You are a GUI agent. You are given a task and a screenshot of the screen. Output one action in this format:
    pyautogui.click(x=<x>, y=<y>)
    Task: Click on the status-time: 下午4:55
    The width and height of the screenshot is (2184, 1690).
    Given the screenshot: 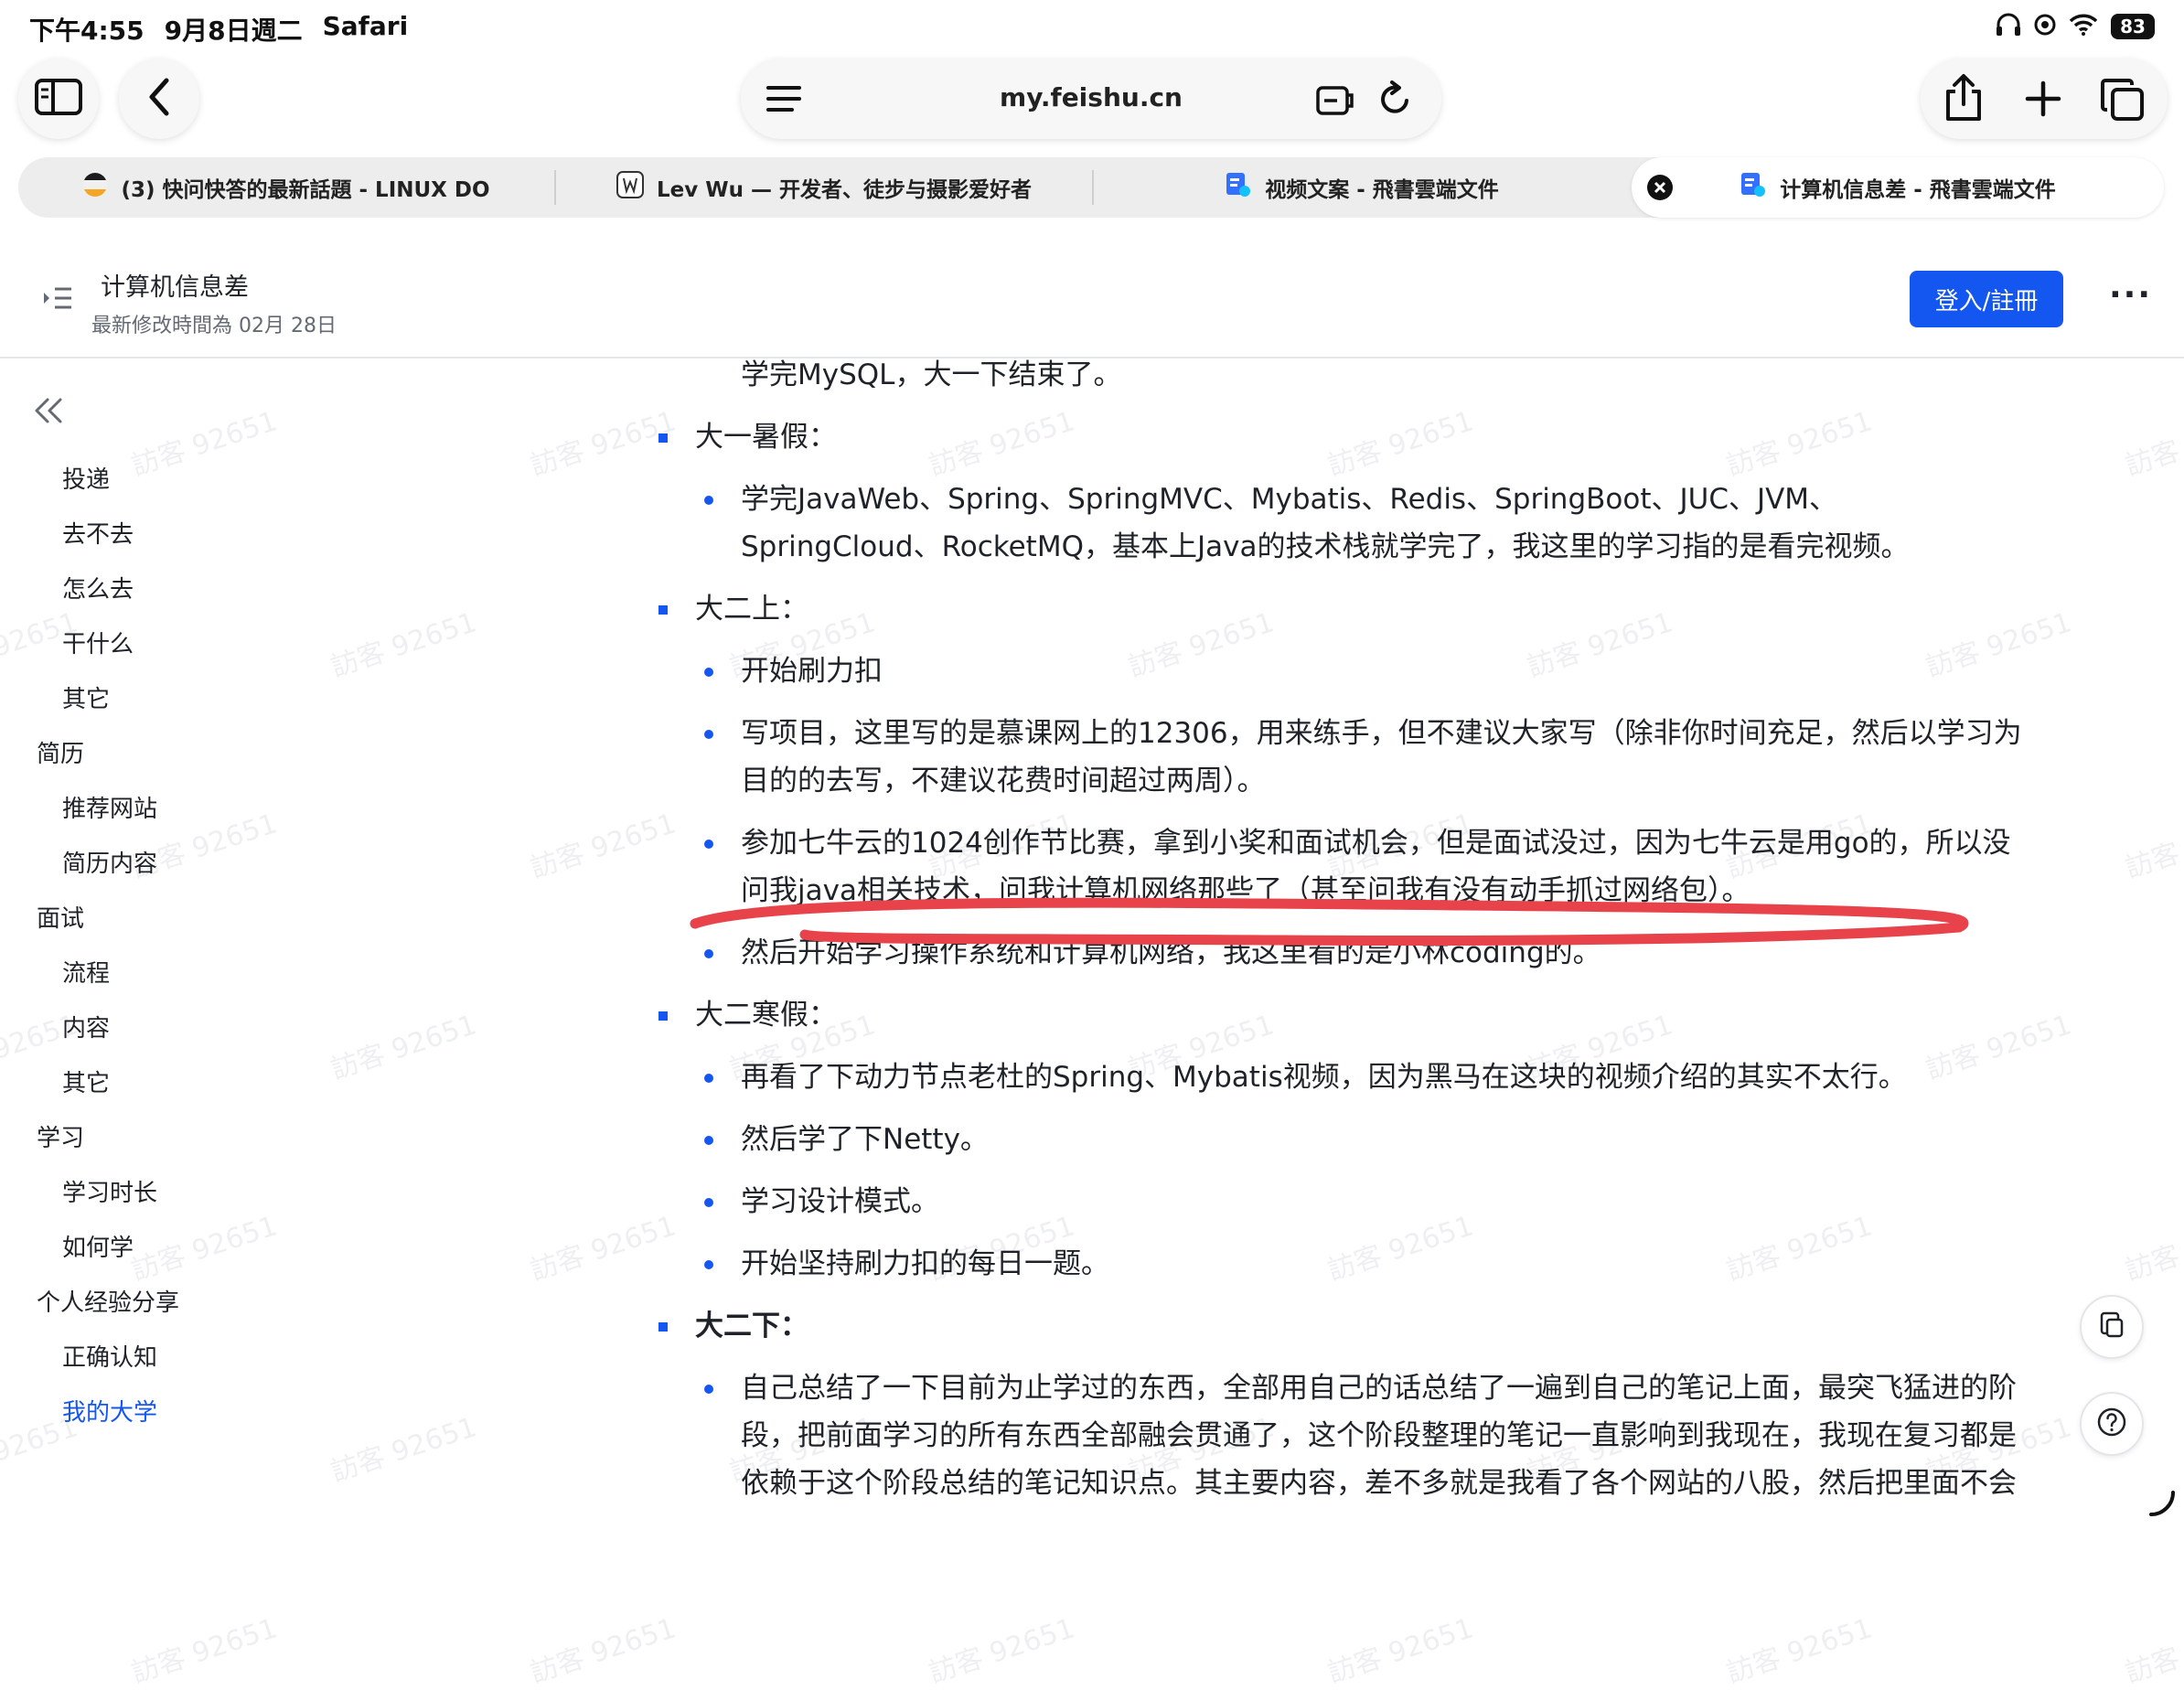 What is the action you would take?
    pyautogui.click(x=87, y=31)
    